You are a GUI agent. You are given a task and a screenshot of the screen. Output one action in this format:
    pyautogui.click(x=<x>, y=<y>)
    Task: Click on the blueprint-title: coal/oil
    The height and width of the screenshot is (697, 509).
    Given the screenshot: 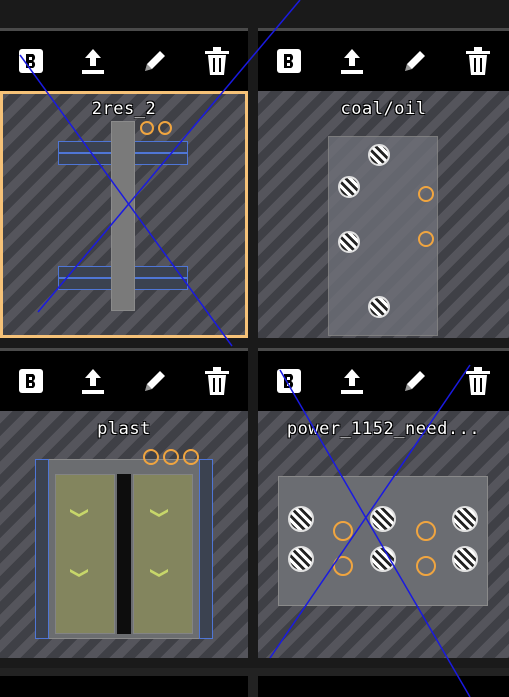 What is the action you would take?
    pyautogui.click(x=383, y=109)
    